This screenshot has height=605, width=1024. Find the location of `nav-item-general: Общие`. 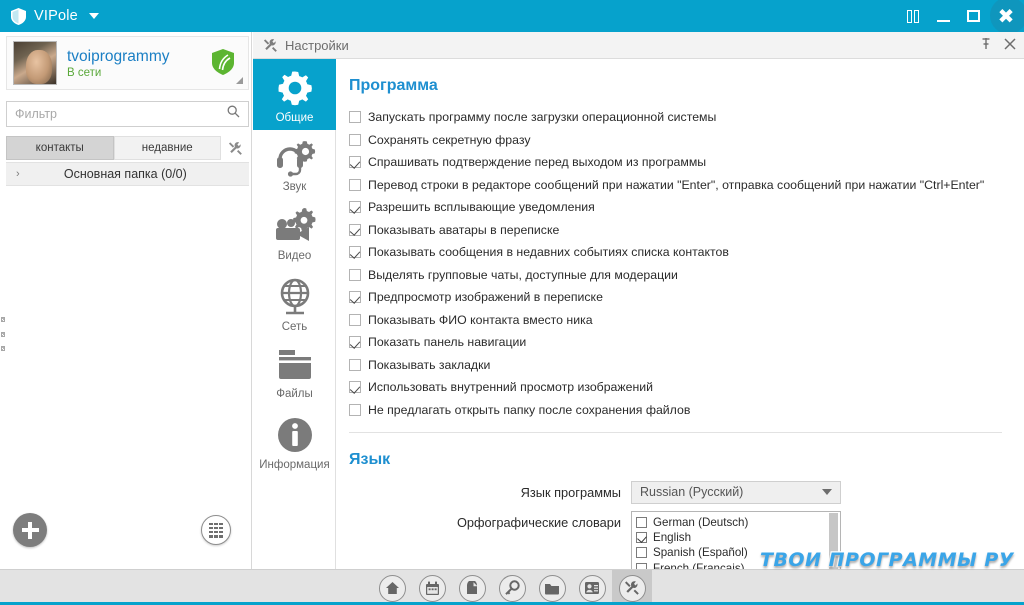

nav-item-general: Общие is located at coordinates (294, 94).